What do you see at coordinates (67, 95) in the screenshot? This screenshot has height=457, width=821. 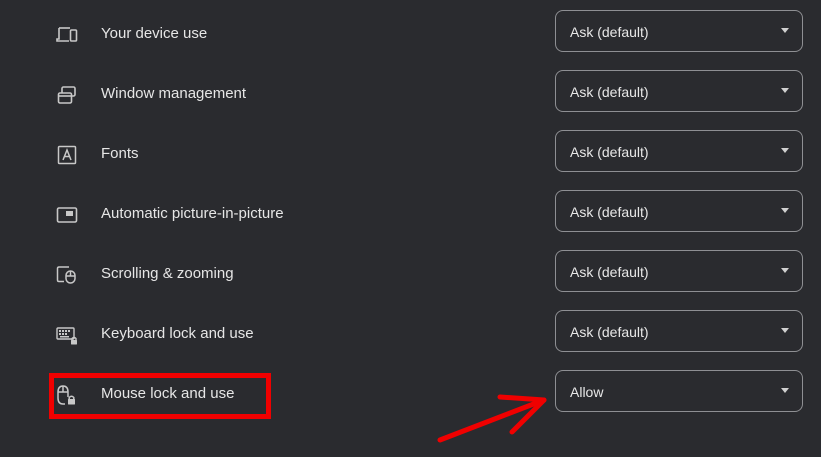 I see `window-management-icon` at bounding box center [67, 95].